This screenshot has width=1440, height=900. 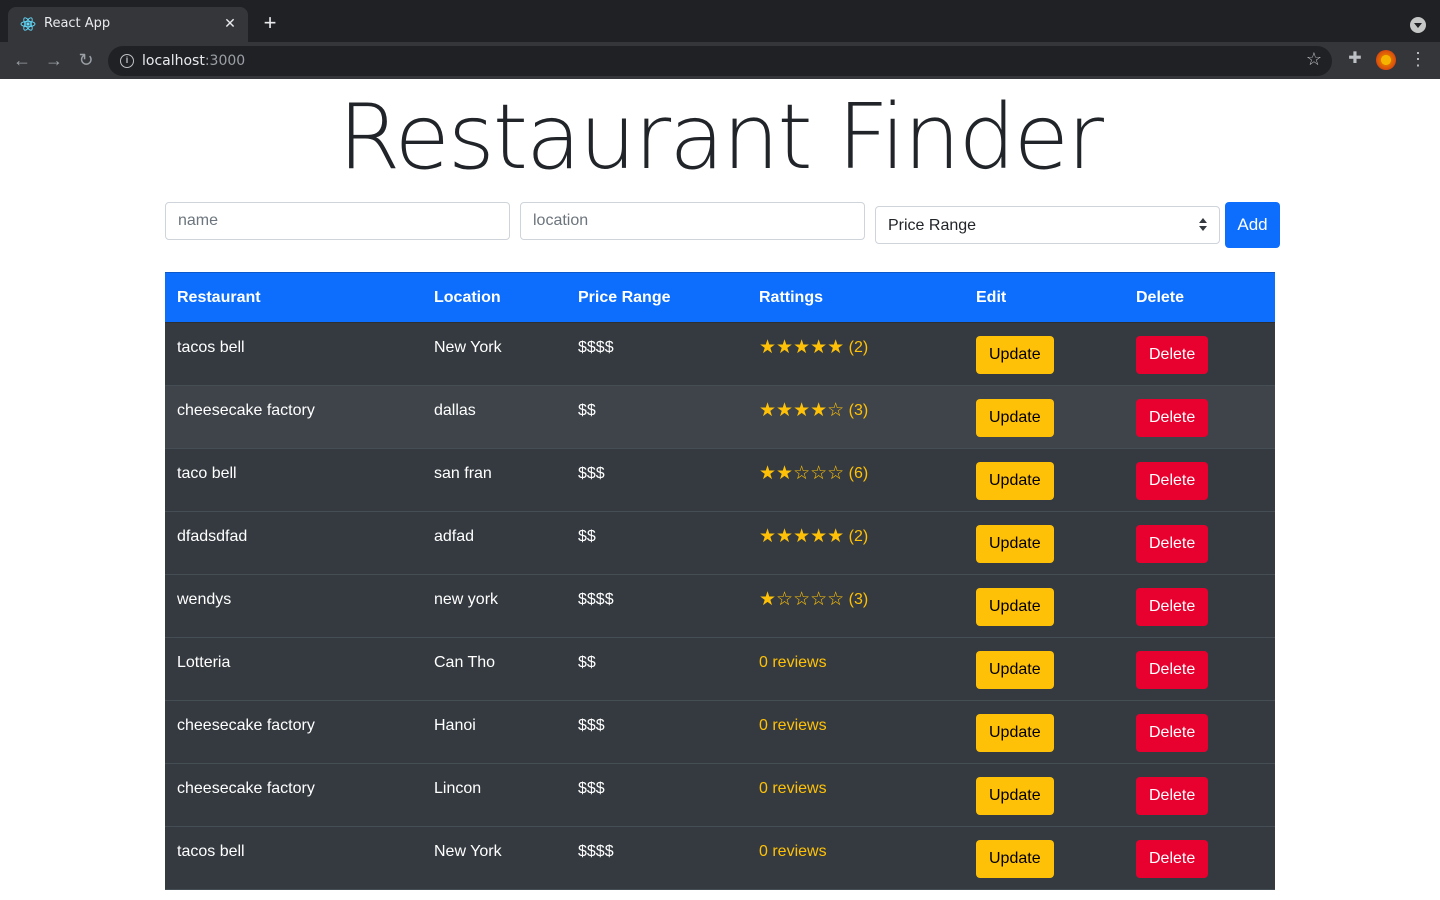 I want to click on cell-ratings: ★★★★★ (2), so click(x=855, y=354).